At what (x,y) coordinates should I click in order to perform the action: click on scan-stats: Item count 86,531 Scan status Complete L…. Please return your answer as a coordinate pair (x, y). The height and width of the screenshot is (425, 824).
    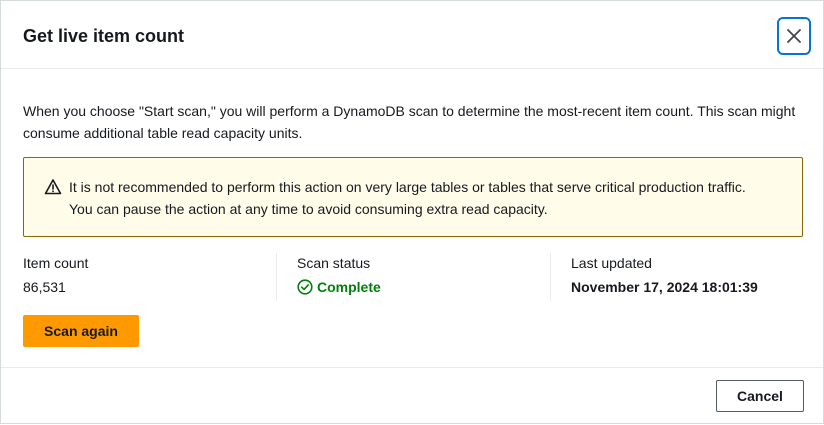
    Looking at the image, I should click on (413, 277).